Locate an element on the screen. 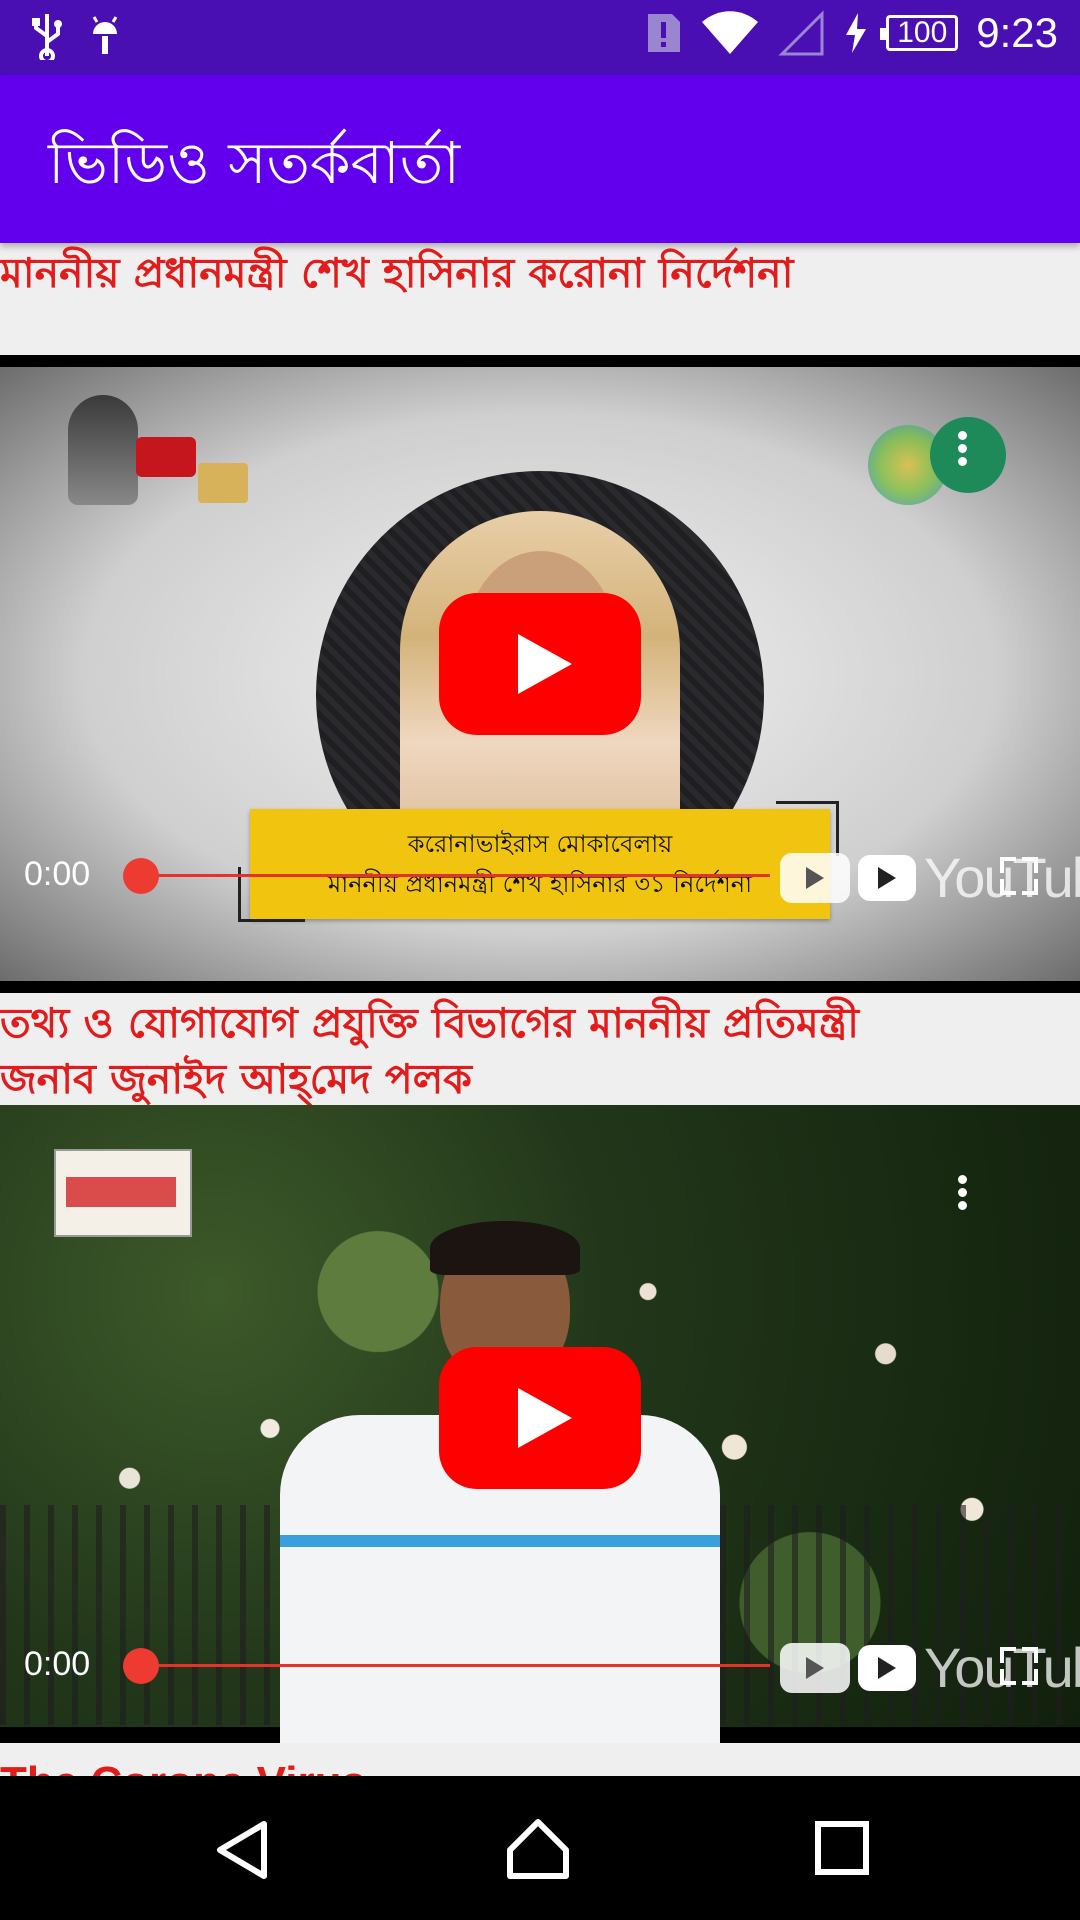  list-item: The Corona Virus is located at coordinates (540, 1759).